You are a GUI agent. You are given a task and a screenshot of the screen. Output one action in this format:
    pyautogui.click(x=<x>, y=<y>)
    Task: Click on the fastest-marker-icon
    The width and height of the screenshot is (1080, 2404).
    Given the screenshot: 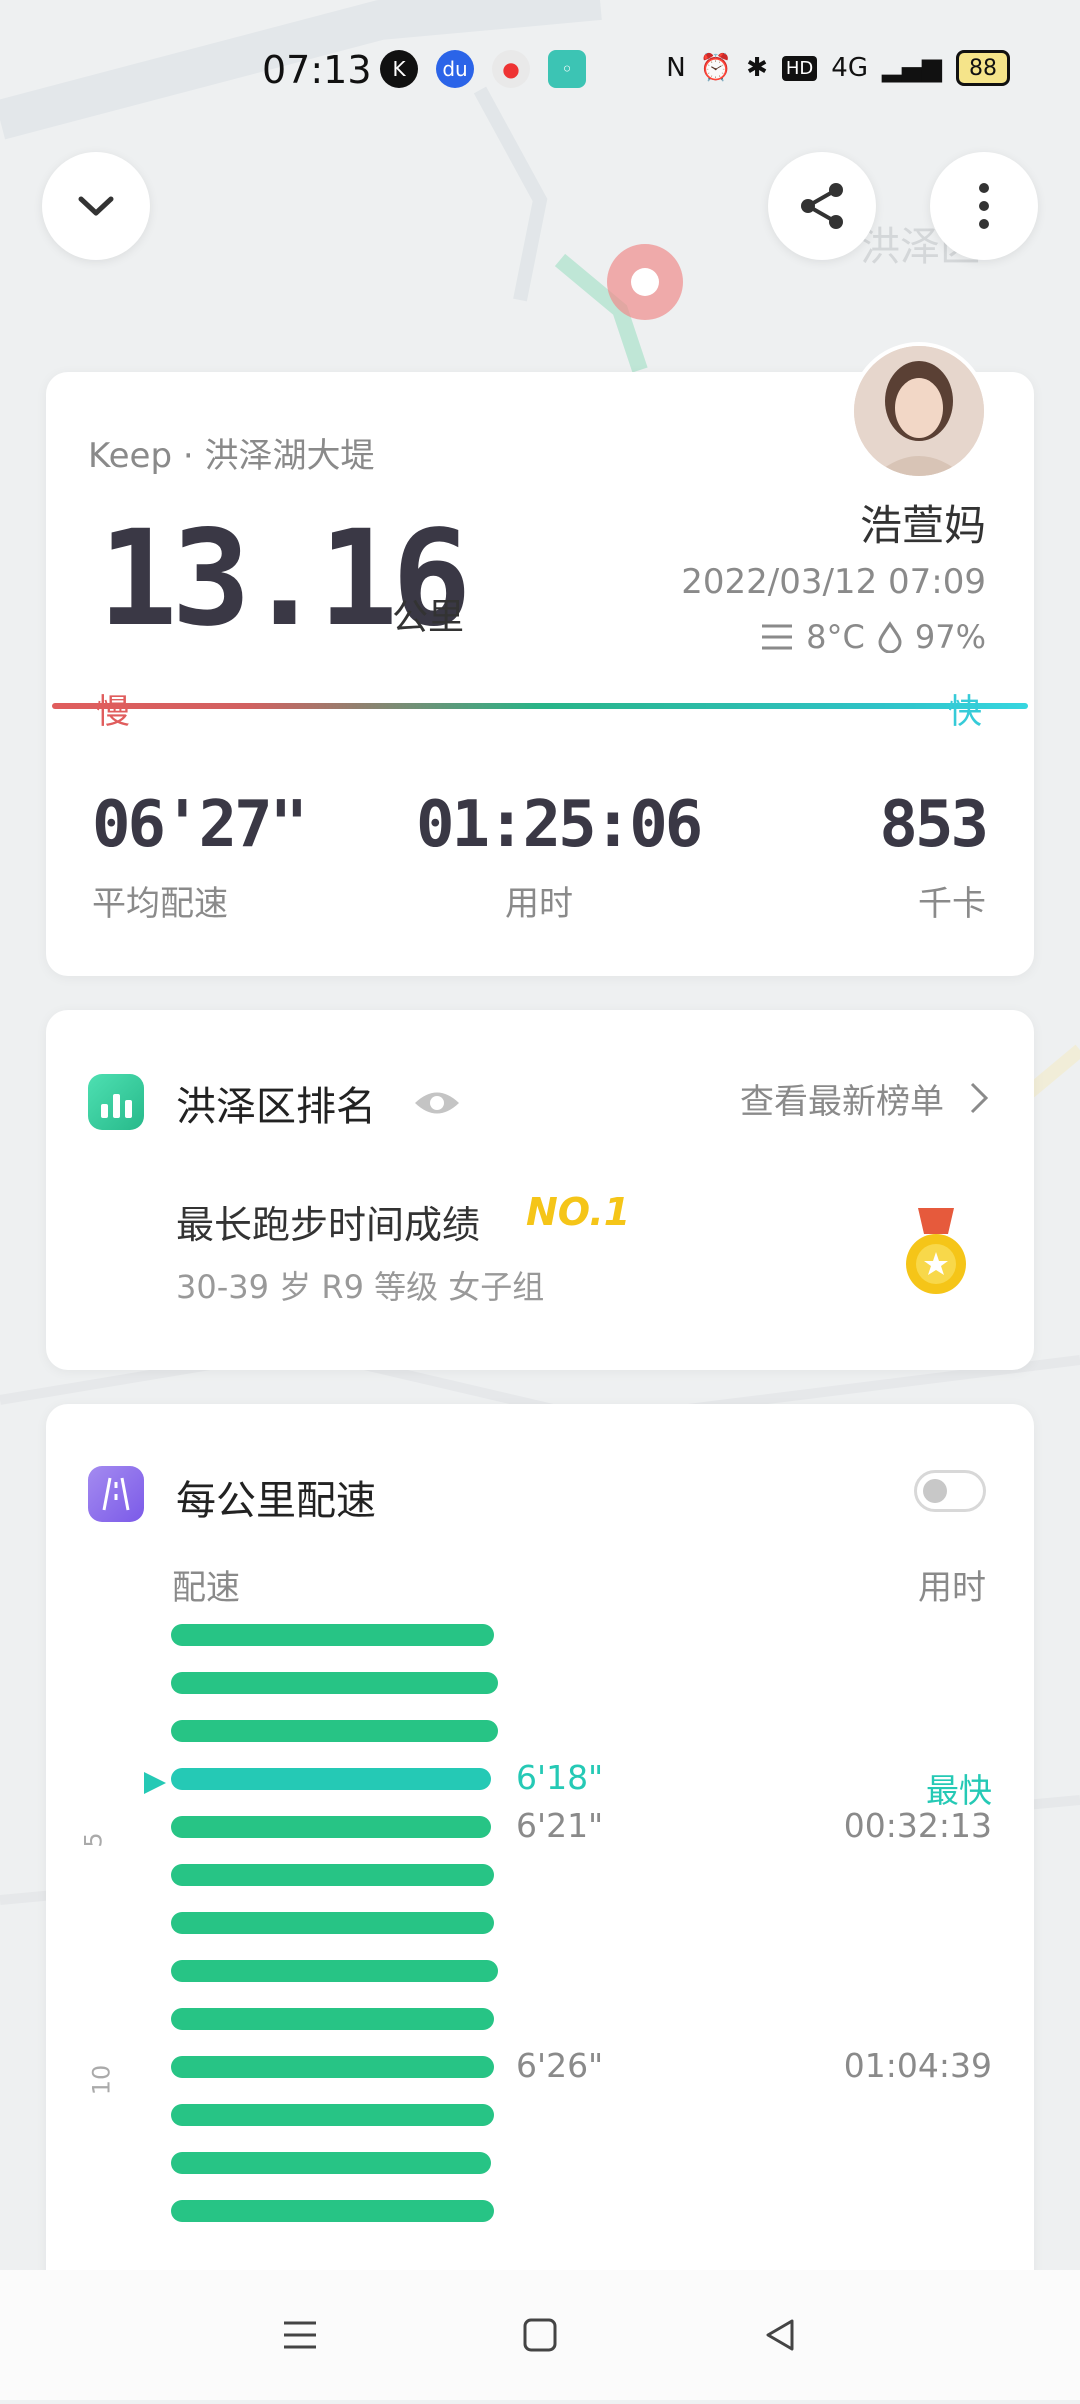 What is the action you would take?
    pyautogui.click(x=155, y=1783)
    